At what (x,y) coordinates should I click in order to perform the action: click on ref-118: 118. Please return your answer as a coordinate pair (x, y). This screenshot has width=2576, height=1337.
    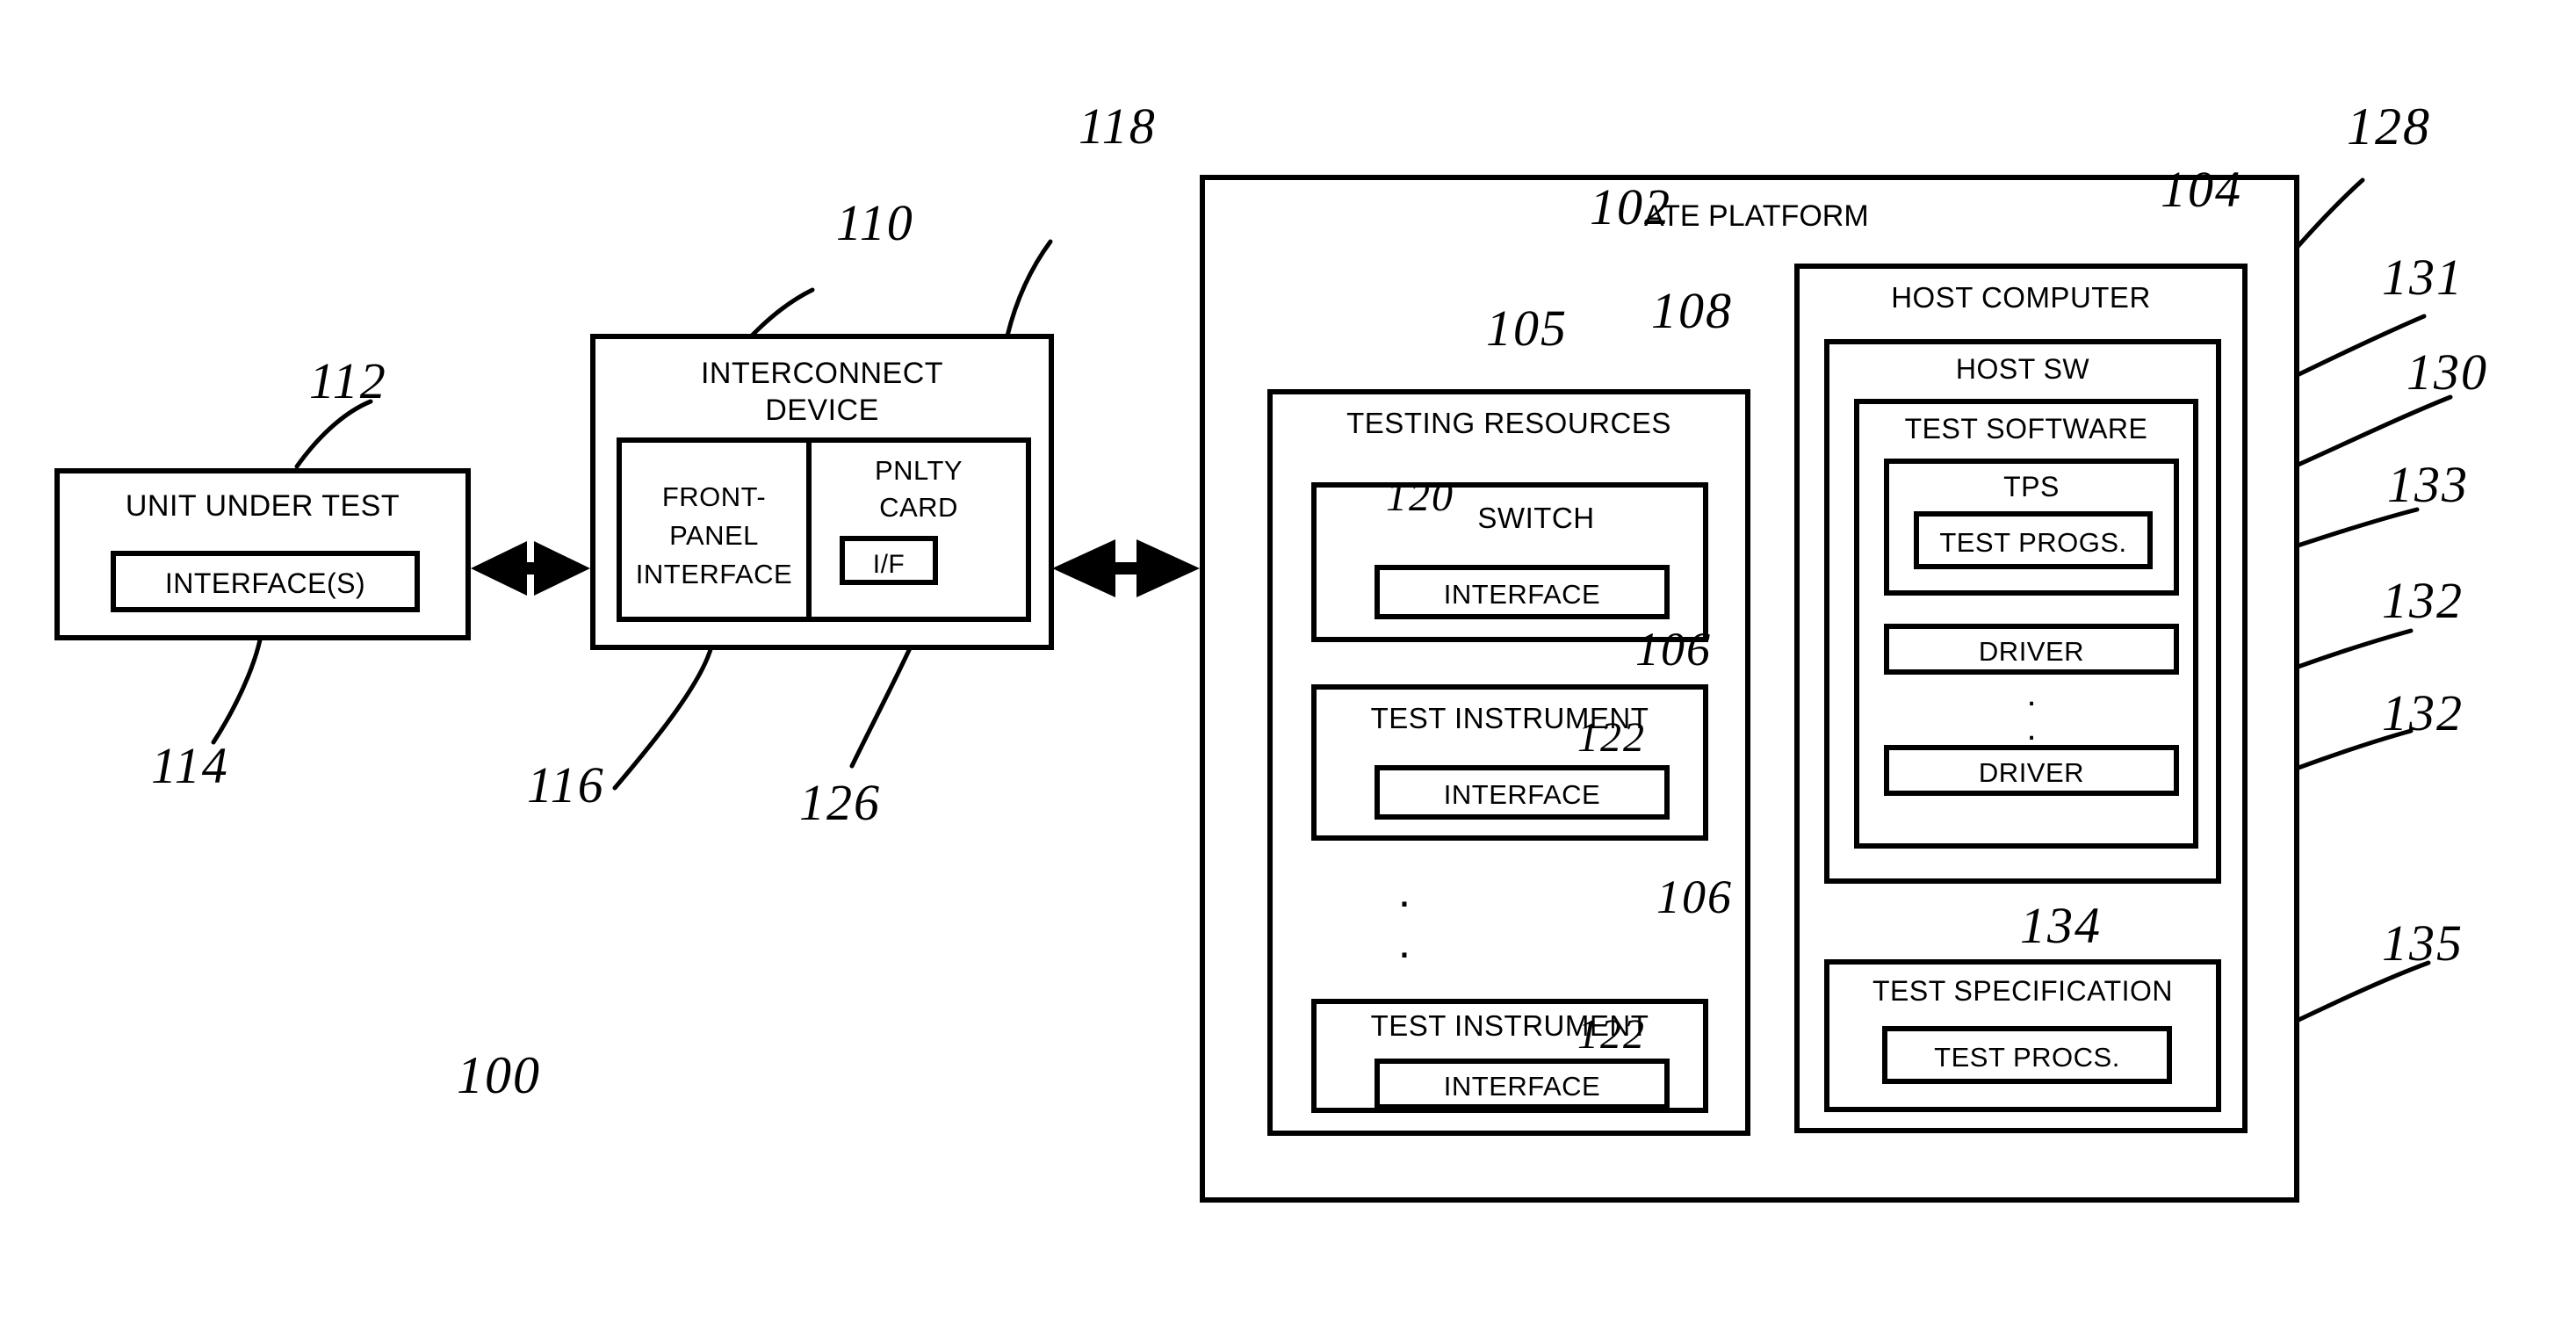
    Looking at the image, I should click on (1118, 127).